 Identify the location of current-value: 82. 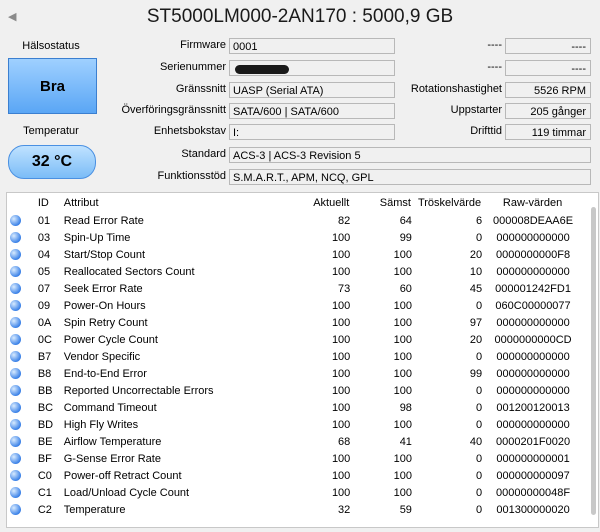
(344, 220).